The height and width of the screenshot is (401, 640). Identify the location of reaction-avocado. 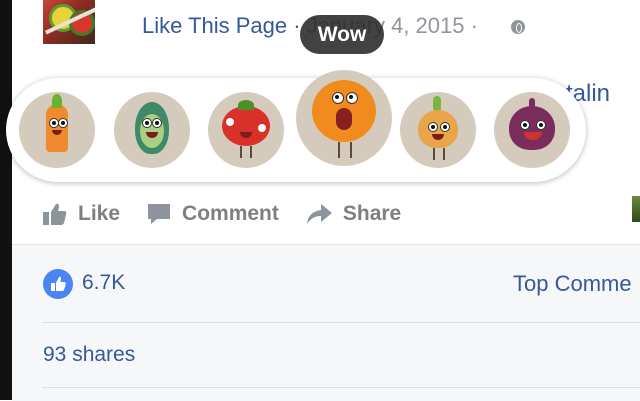
(152, 130).